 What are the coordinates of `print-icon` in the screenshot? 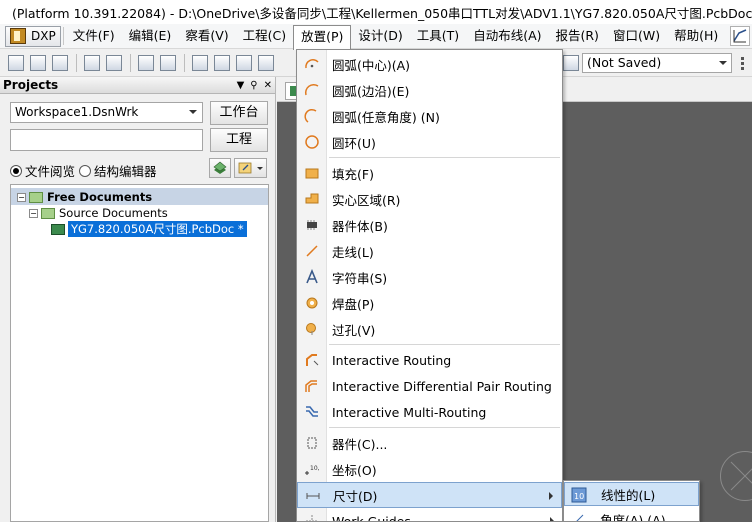 It's located at (92, 63).